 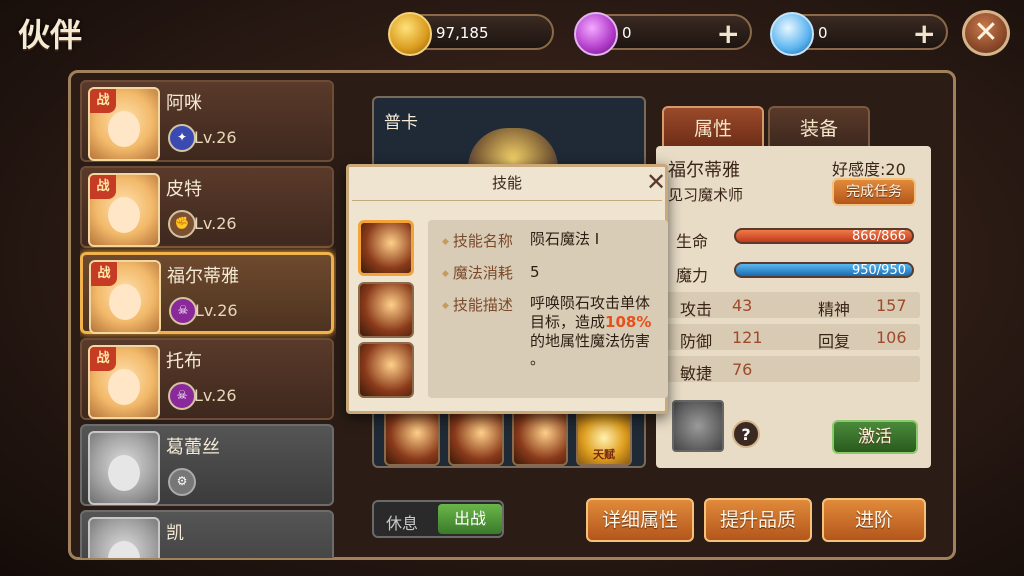 I want to click on mana-cost: 5, so click(x=535, y=272).